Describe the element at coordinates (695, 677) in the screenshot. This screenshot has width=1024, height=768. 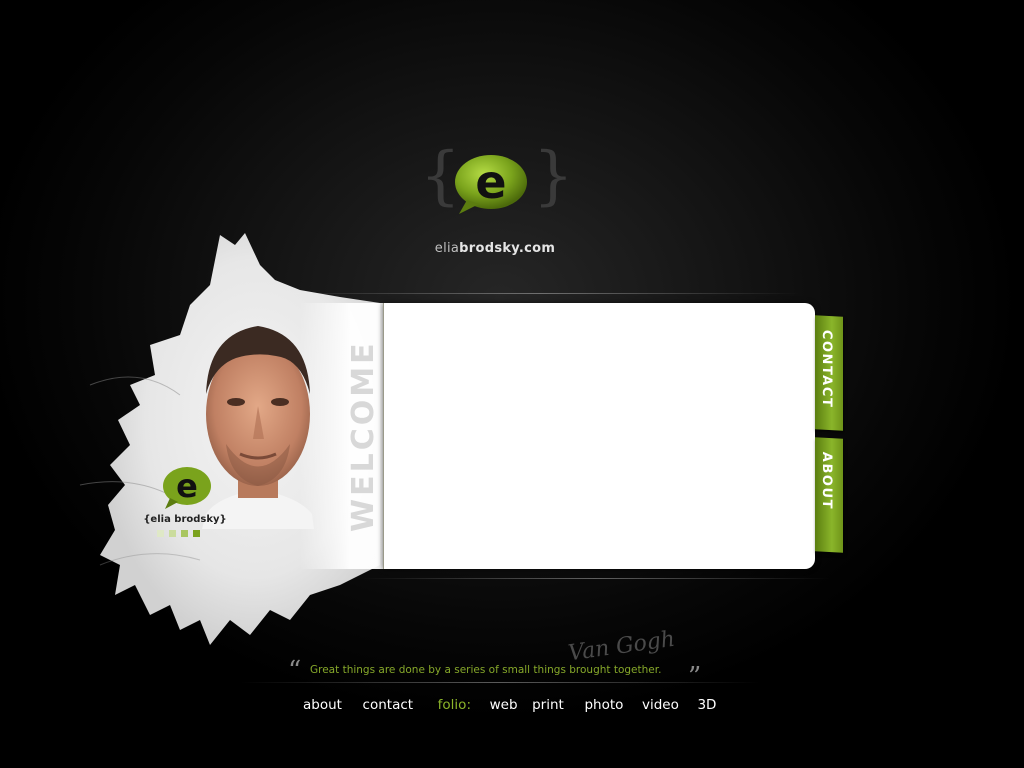
I see `quote-close-icon: ”` at that location.